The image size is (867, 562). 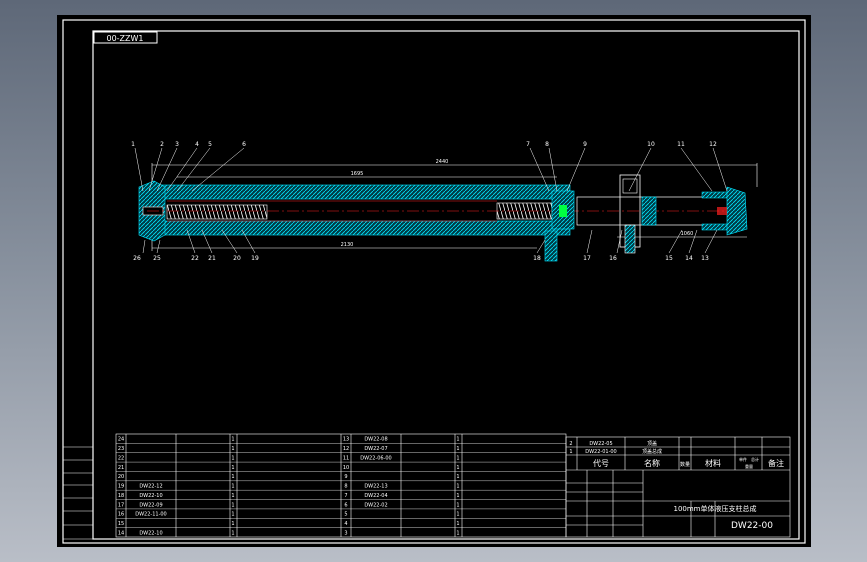 What do you see at coordinates (375, 487) in the screenshot?
I see `bom-code: DW22-13` at bounding box center [375, 487].